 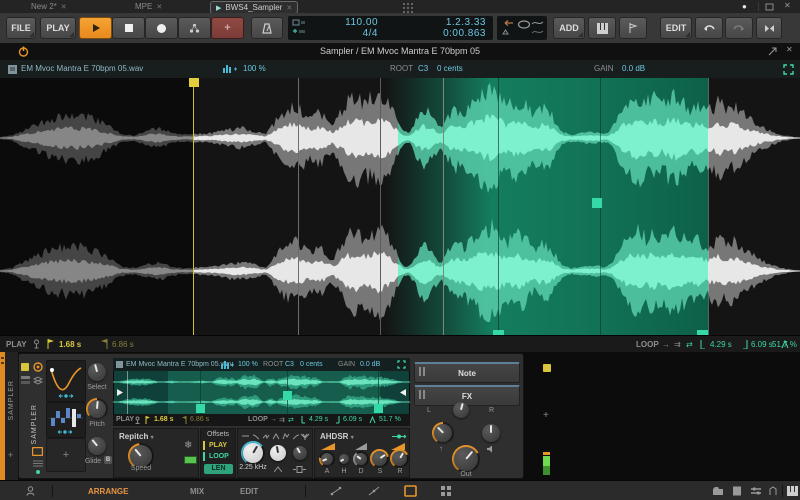 What do you see at coordinates (278, 453) in the screenshot?
I see `resonance-knob` at bounding box center [278, 453].